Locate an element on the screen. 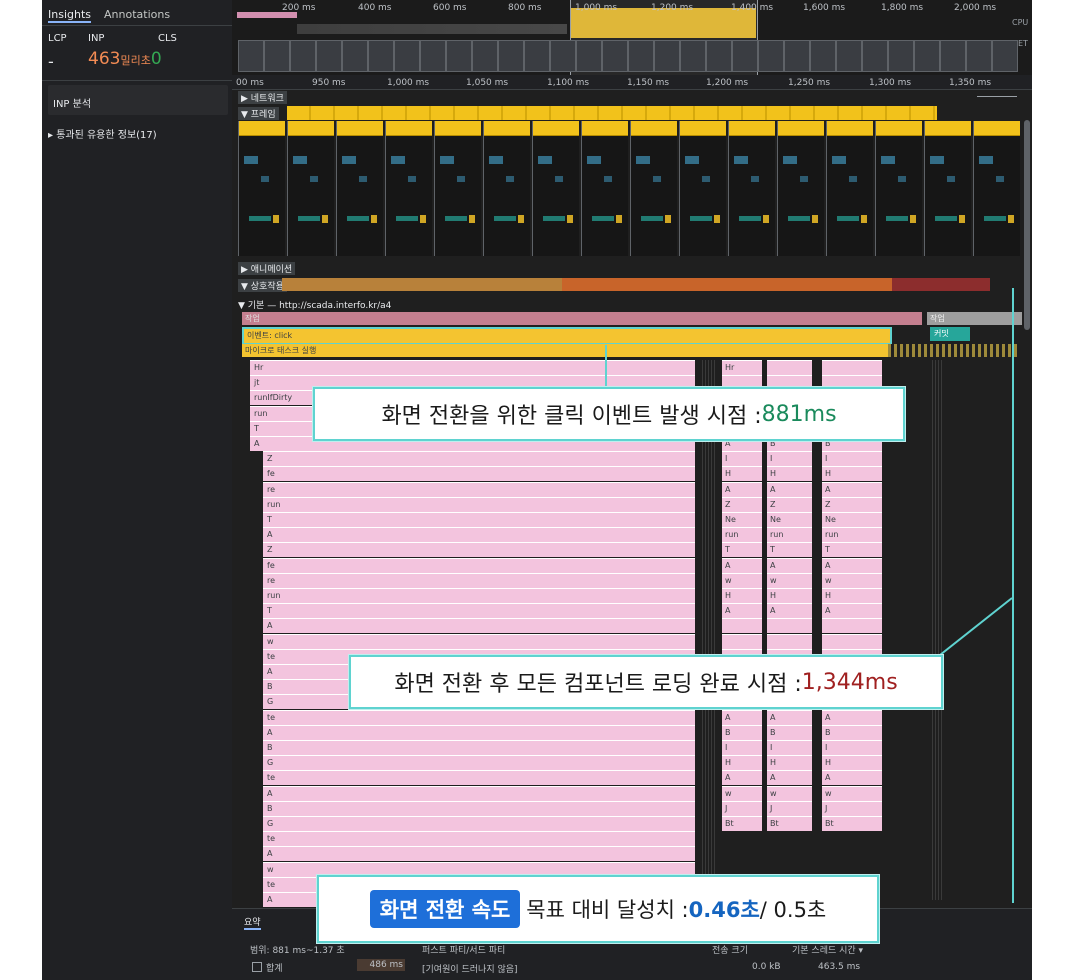 This screenshot has width=1075, height=980. interaction-processing is located at coordinates (727, 284).